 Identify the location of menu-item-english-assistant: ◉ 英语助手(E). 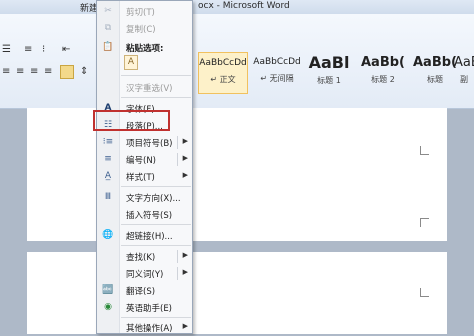
(144, 307).